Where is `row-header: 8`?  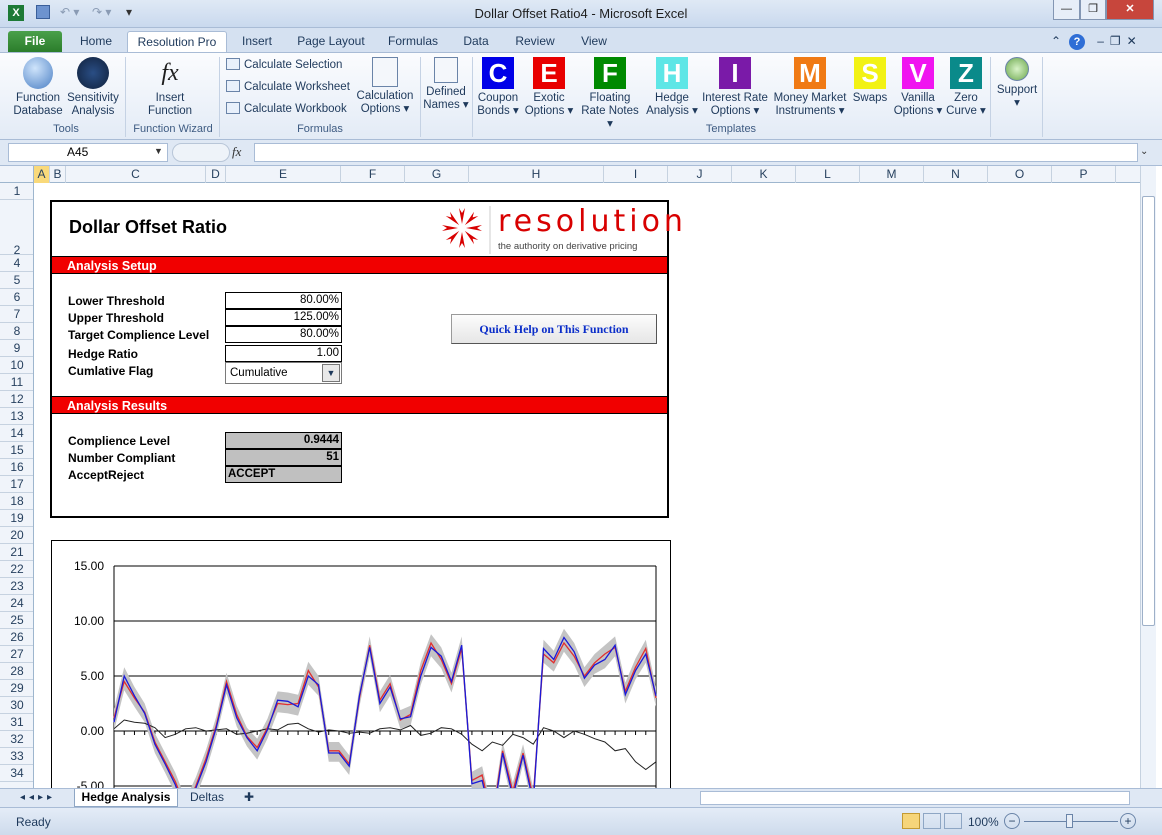 row-header: 8 is located at coordinates (16, 331).